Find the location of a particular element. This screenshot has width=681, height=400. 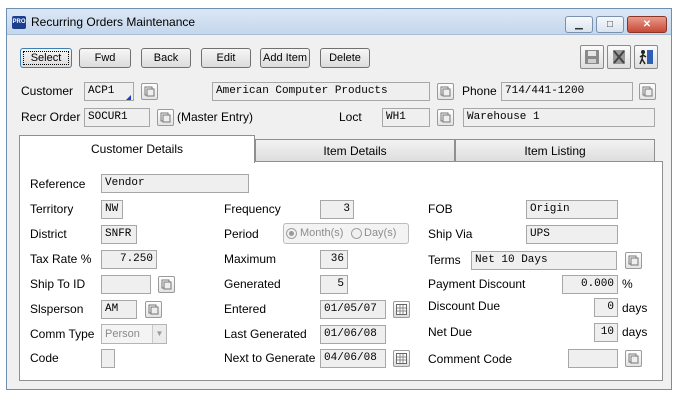

discount-due-unit: days is located at coordinates (635, 308).